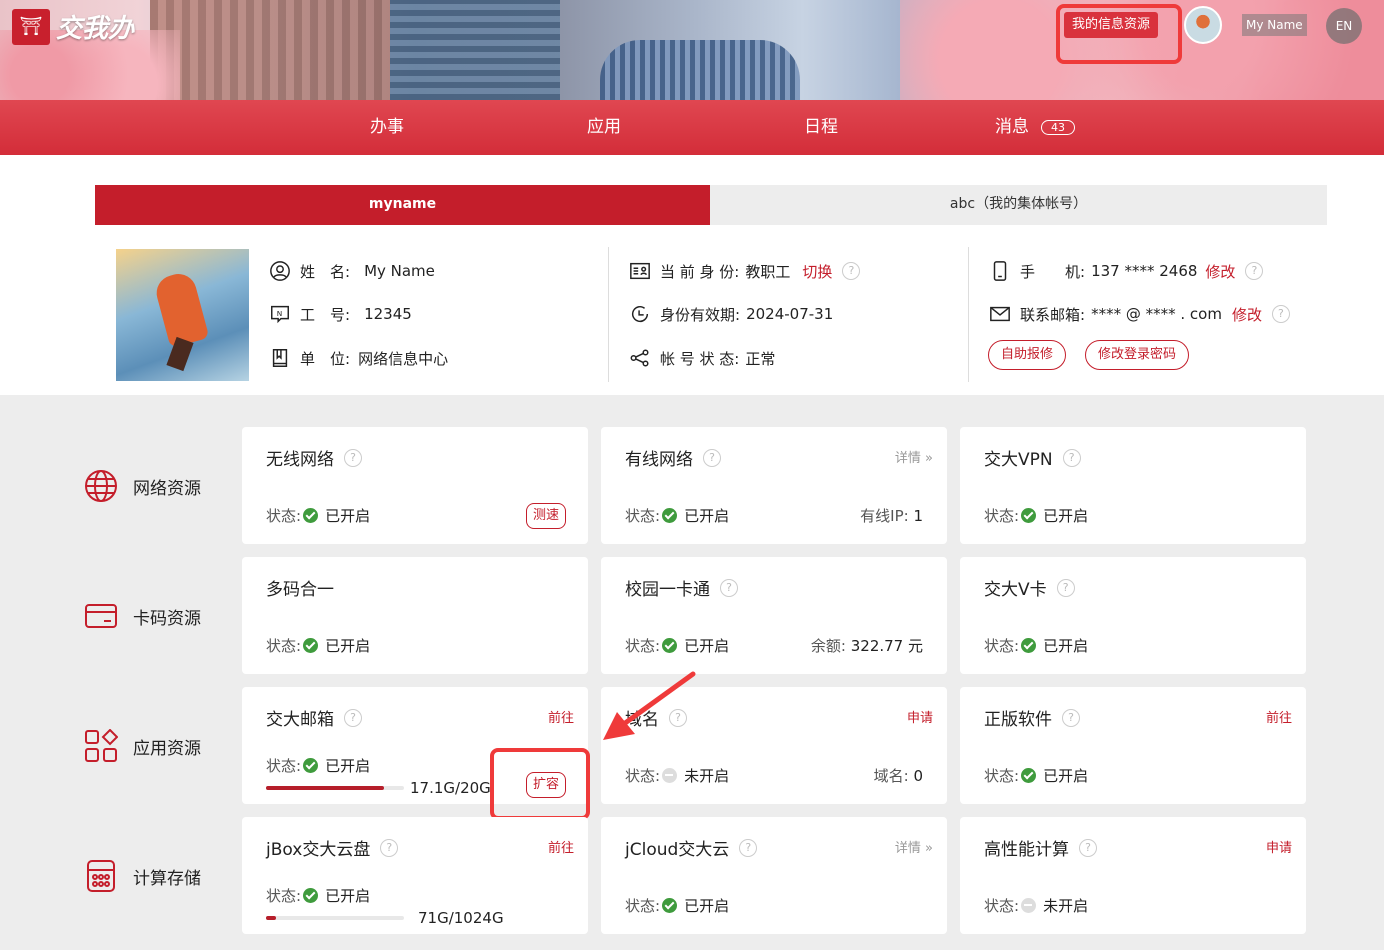 Image resolution: width=1384 pixels, height=950 pixels. What do you see at coordinates (884, 516) in the screenshot?
I see `wired-ip-label: 有线IP:` at bounding box center [884, 516].